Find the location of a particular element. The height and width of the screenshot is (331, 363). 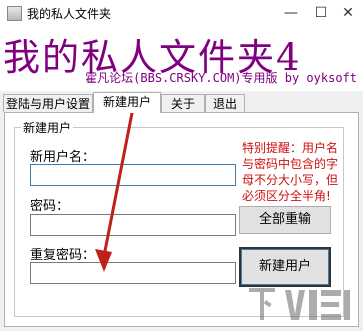

app-icon is located at coordinates (14, 13).